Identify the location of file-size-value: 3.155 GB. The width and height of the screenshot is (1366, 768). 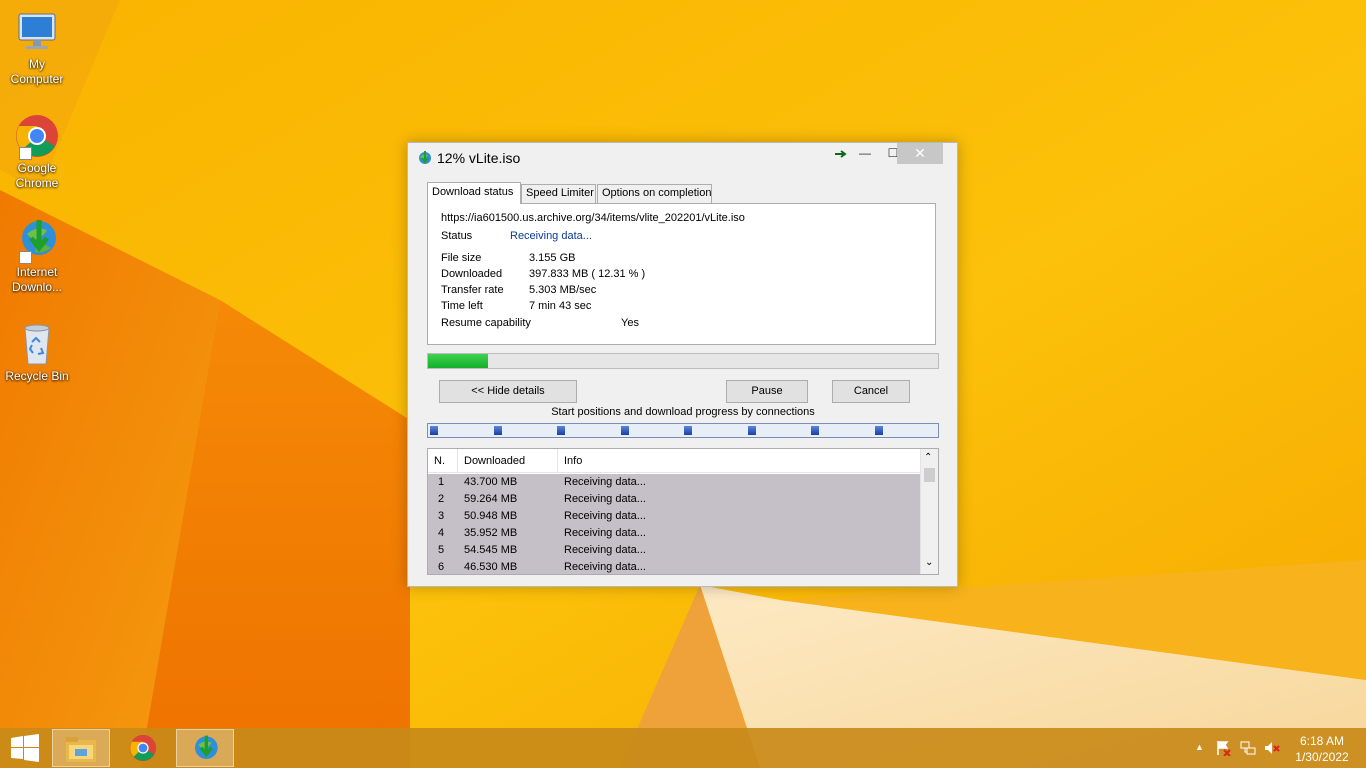
(552, 258).